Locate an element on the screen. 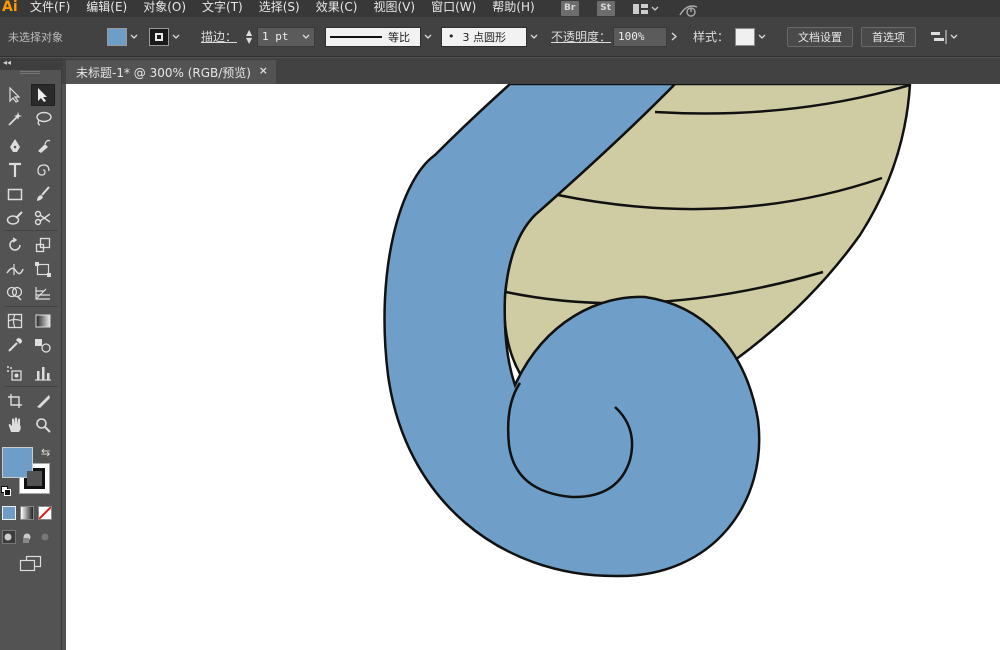  width-tool is located at coordinates (15, 269).